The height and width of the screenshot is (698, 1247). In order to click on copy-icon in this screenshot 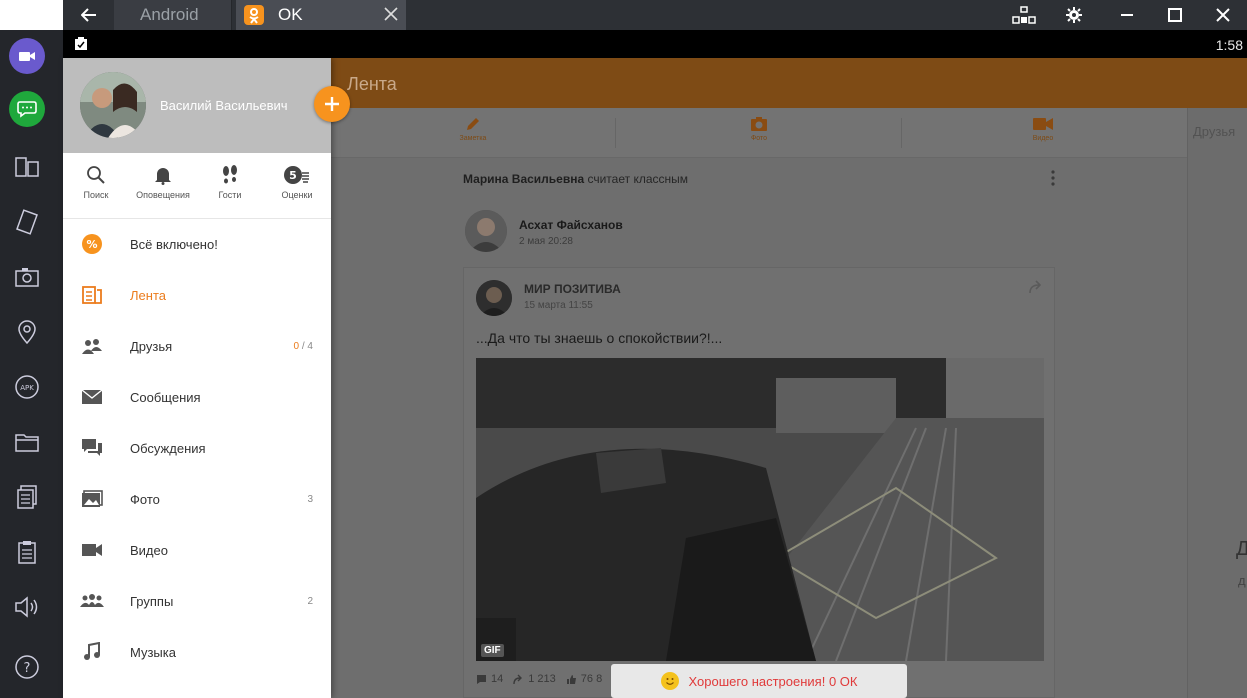, I will do `click(27, 497)`.